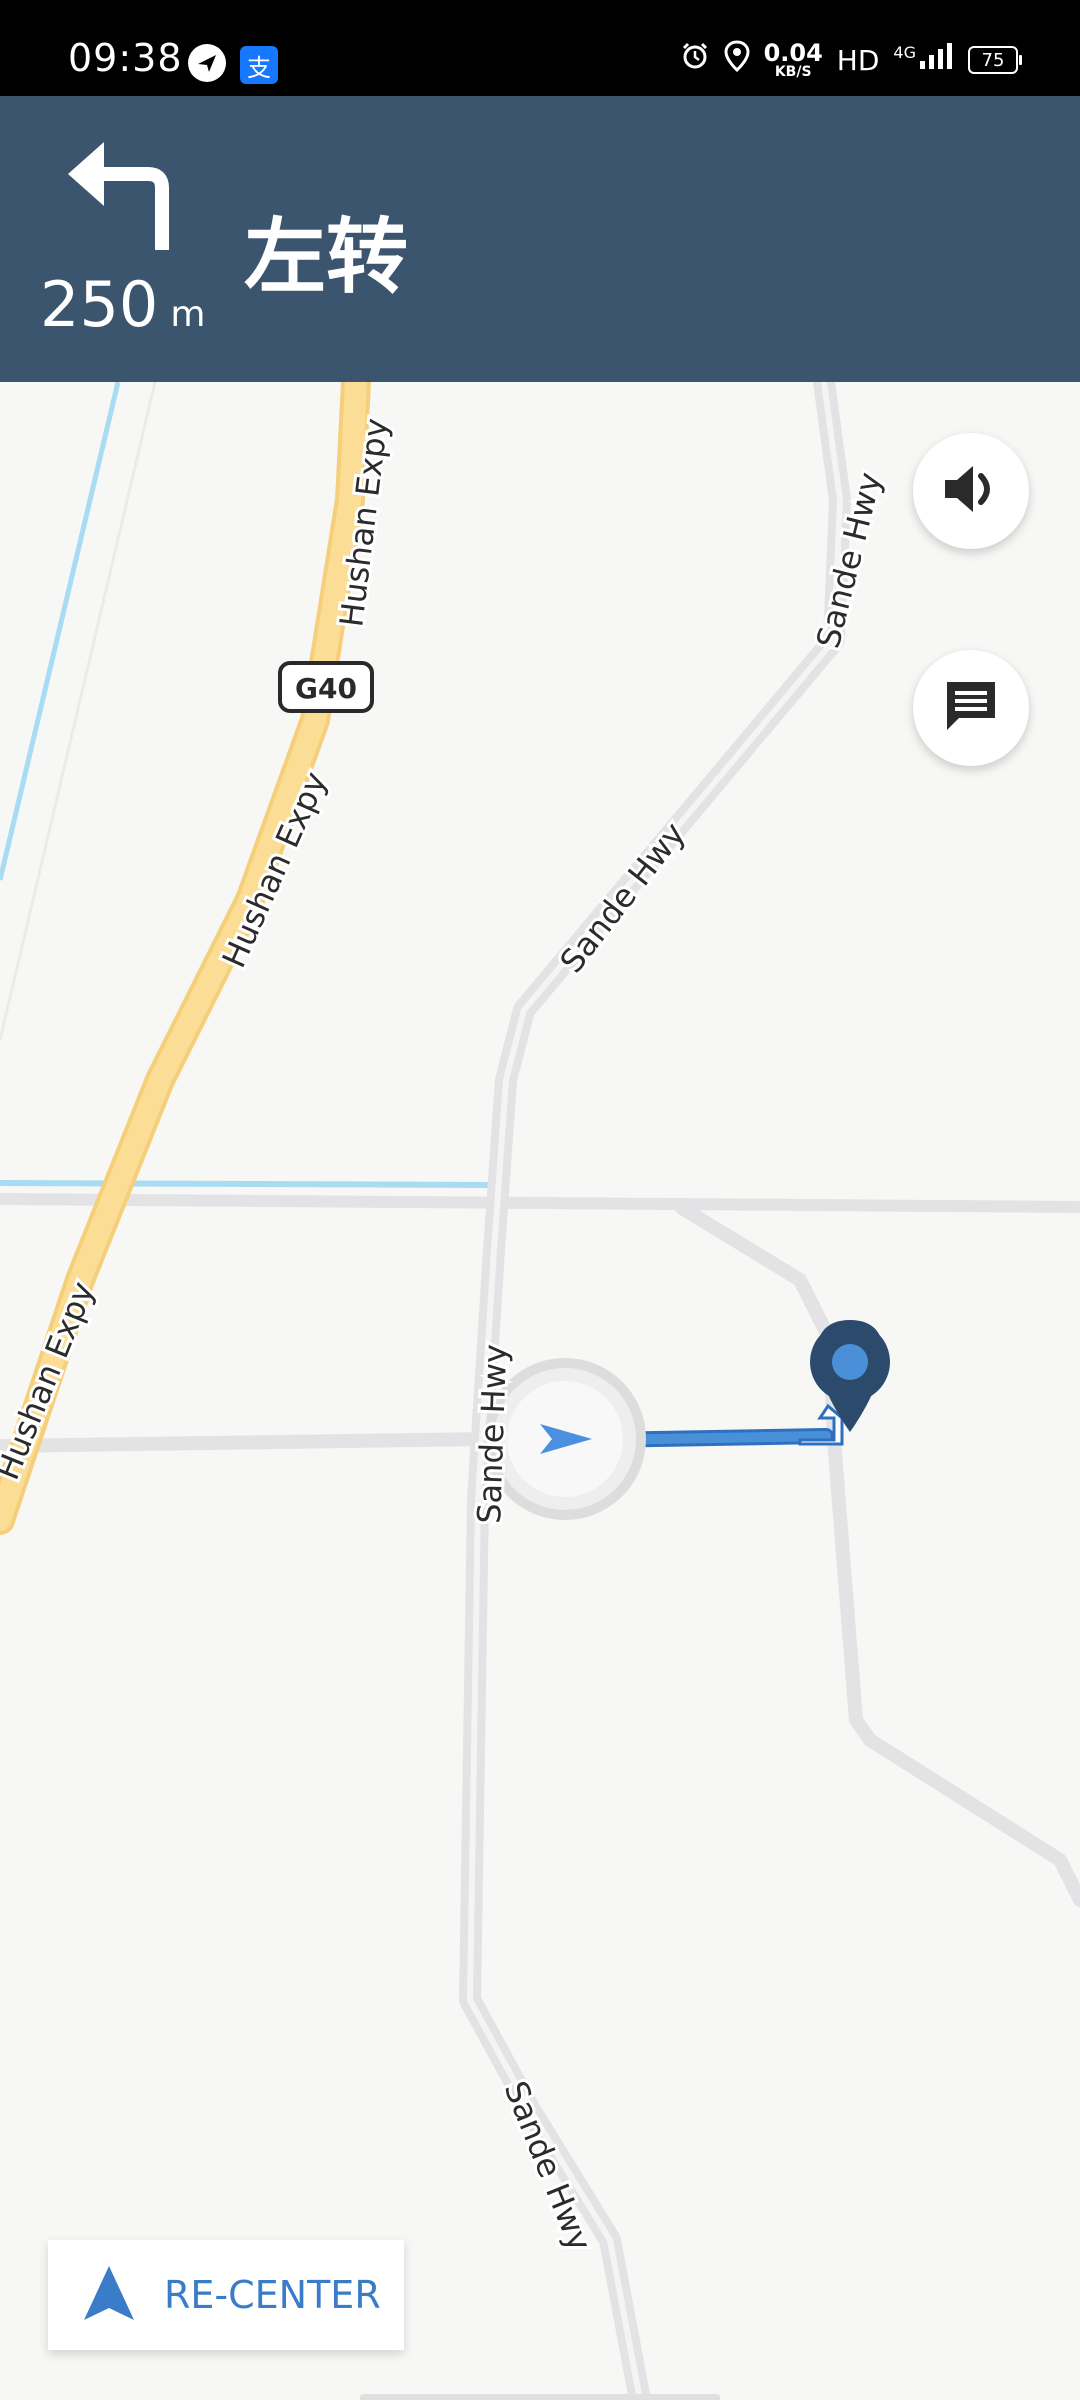 The width and height of the screenshot is (1080, 2400). What do you see at coordinates (125, 58) in the screenshot?
I see `status-time: 09:38` at bounding box center [125, 58].